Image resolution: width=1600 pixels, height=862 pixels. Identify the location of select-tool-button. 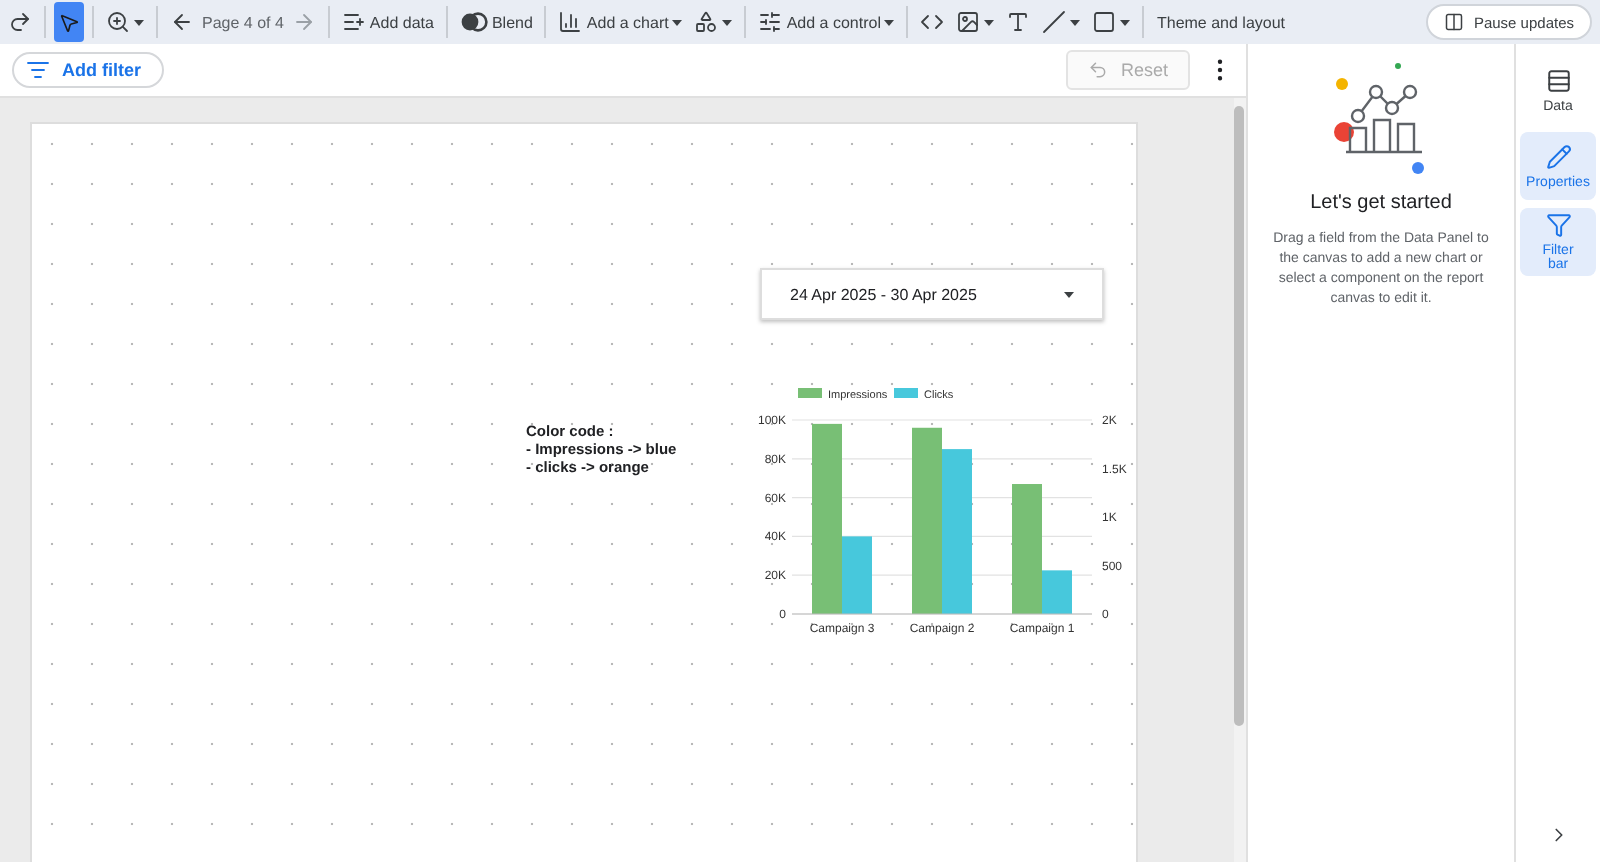
(69, 22).